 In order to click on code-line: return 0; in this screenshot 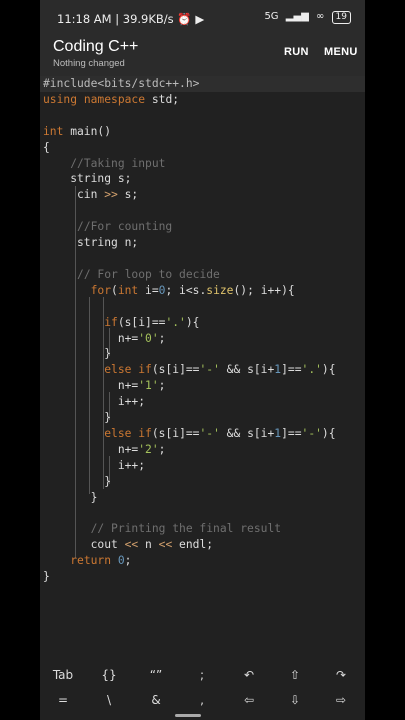, I will do `click(87, 560)`.